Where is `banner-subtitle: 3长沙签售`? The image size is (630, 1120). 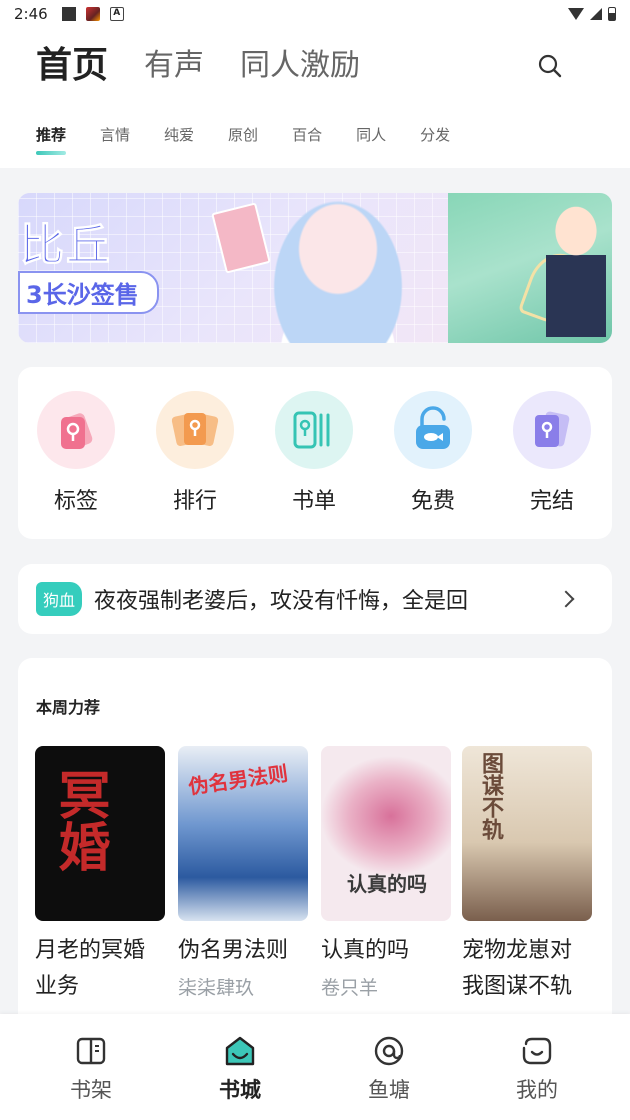 banner-subtitle: 3长沙签售 is located at coordinates (88, 292).